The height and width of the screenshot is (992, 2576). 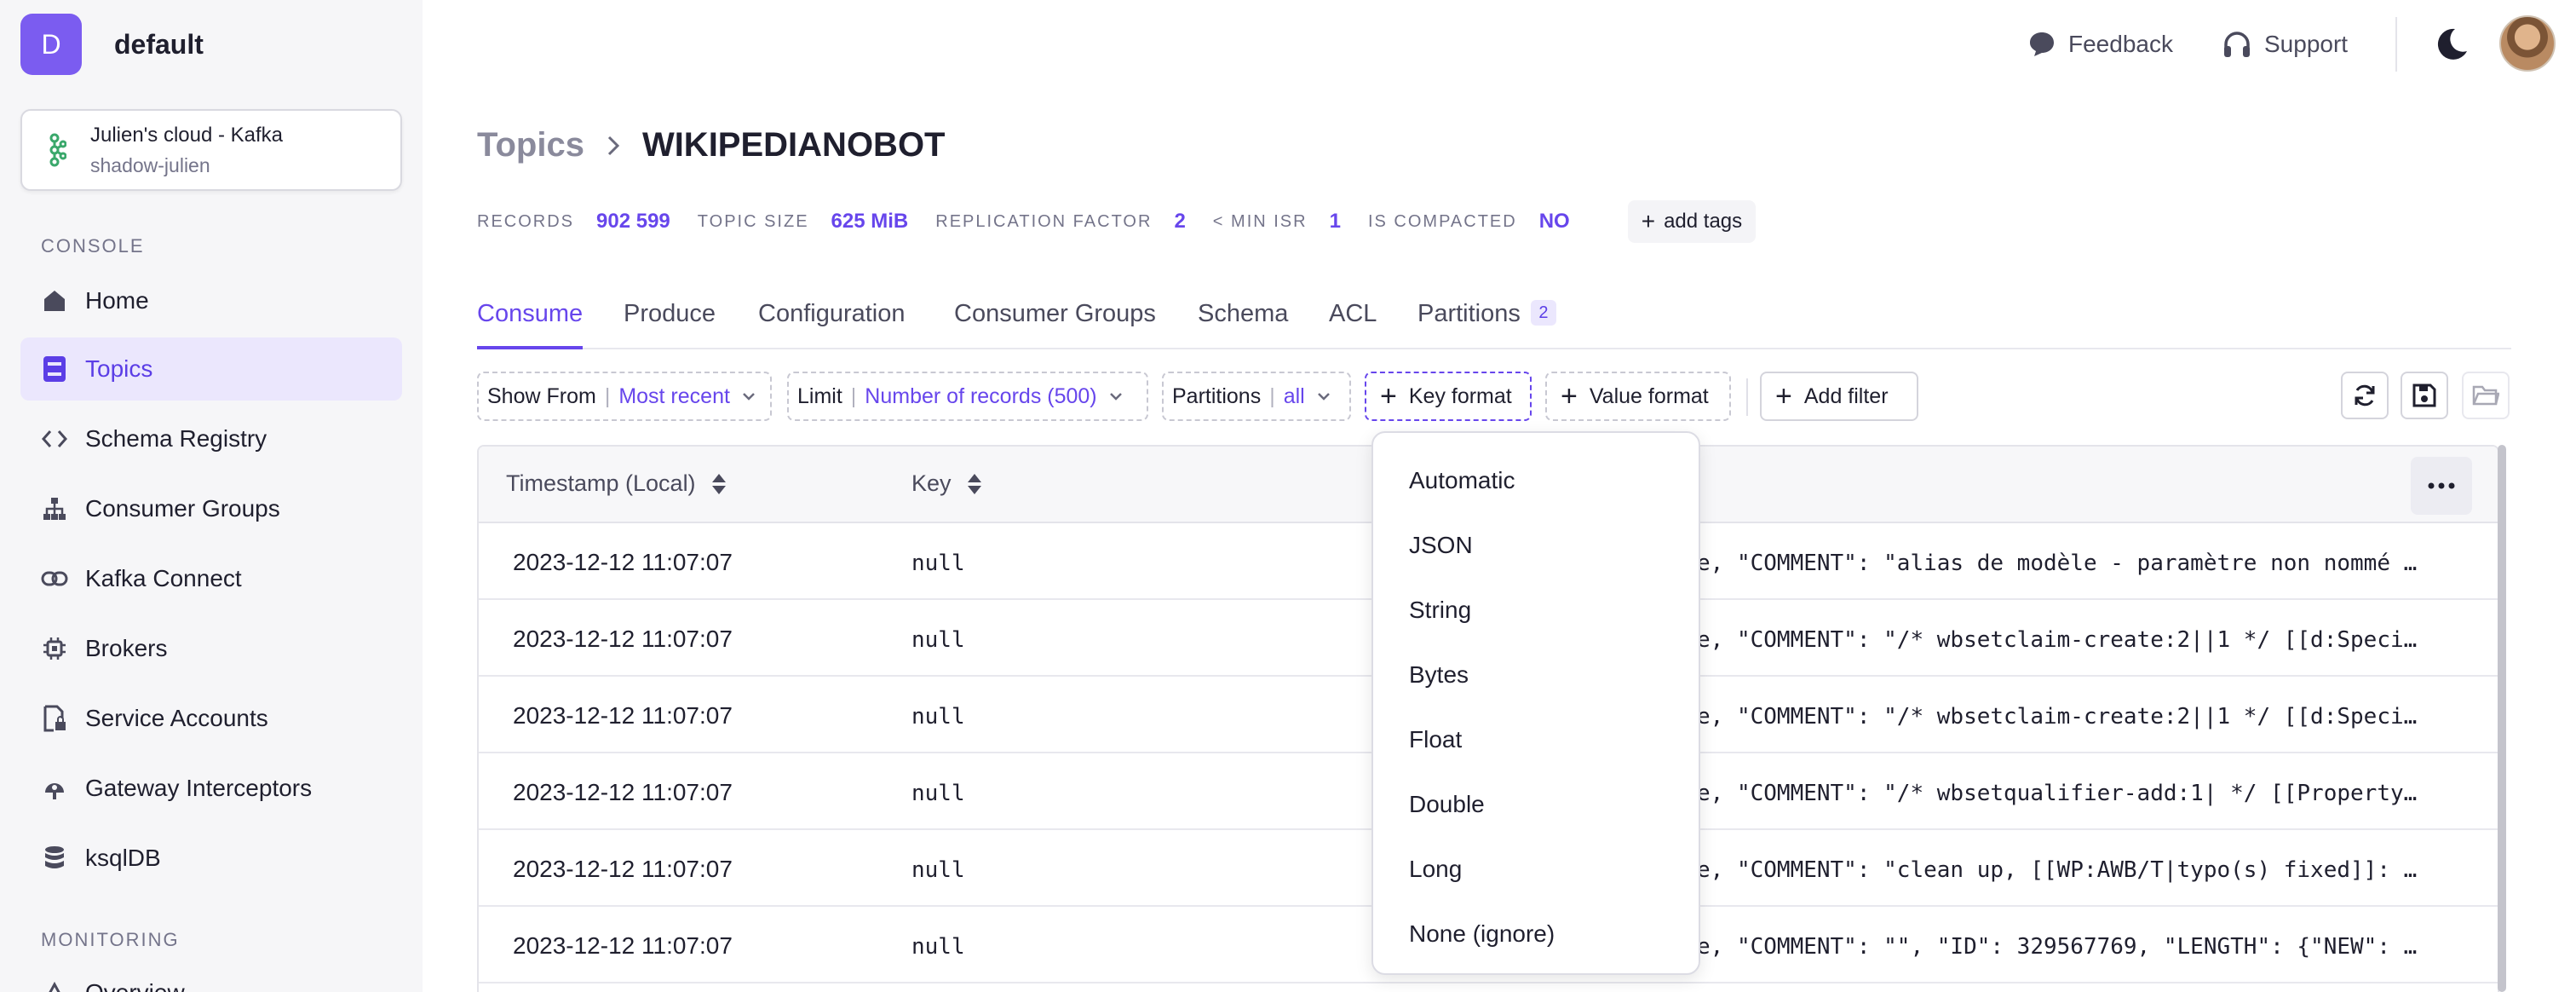 What do you see at coordinates (55, 439) in the screenshot?
I see `code-icon` at bounding box center [55, 439].